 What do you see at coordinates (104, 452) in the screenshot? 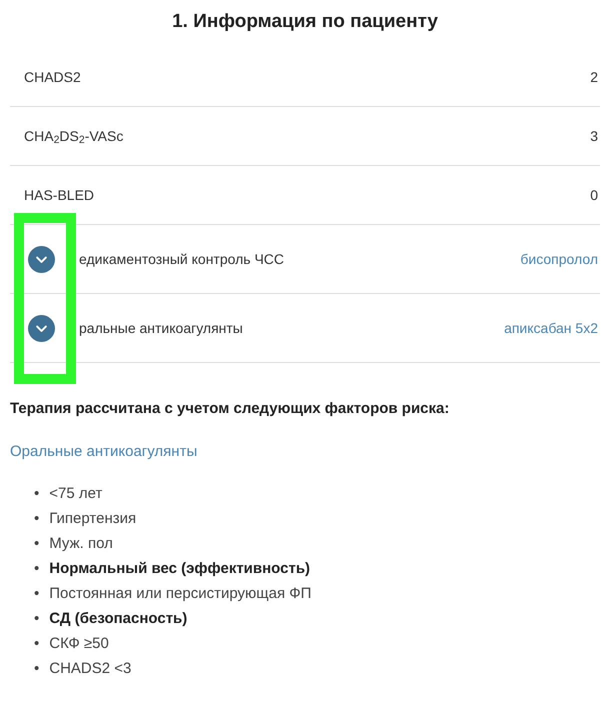
I see `factors-group-title: Оральные антикоагулянты` at bounding box center [104, 452].